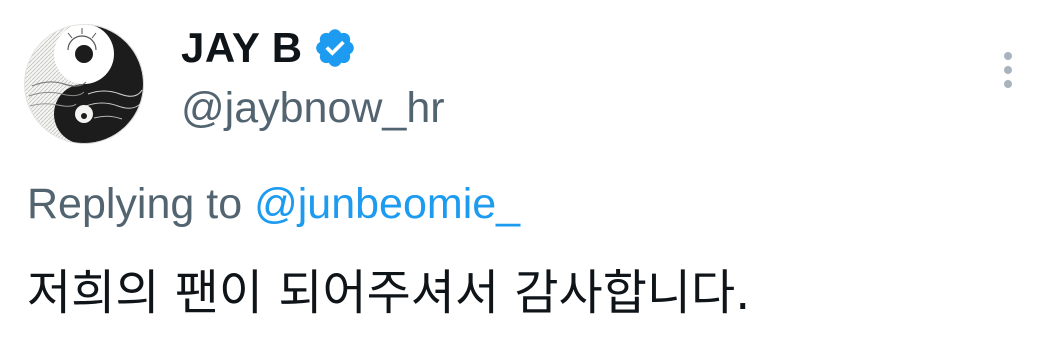  What do you see at coordinates (242, 48) in the screenshot?
I see `display-name: JAY B` at bounding box center [242, 48].